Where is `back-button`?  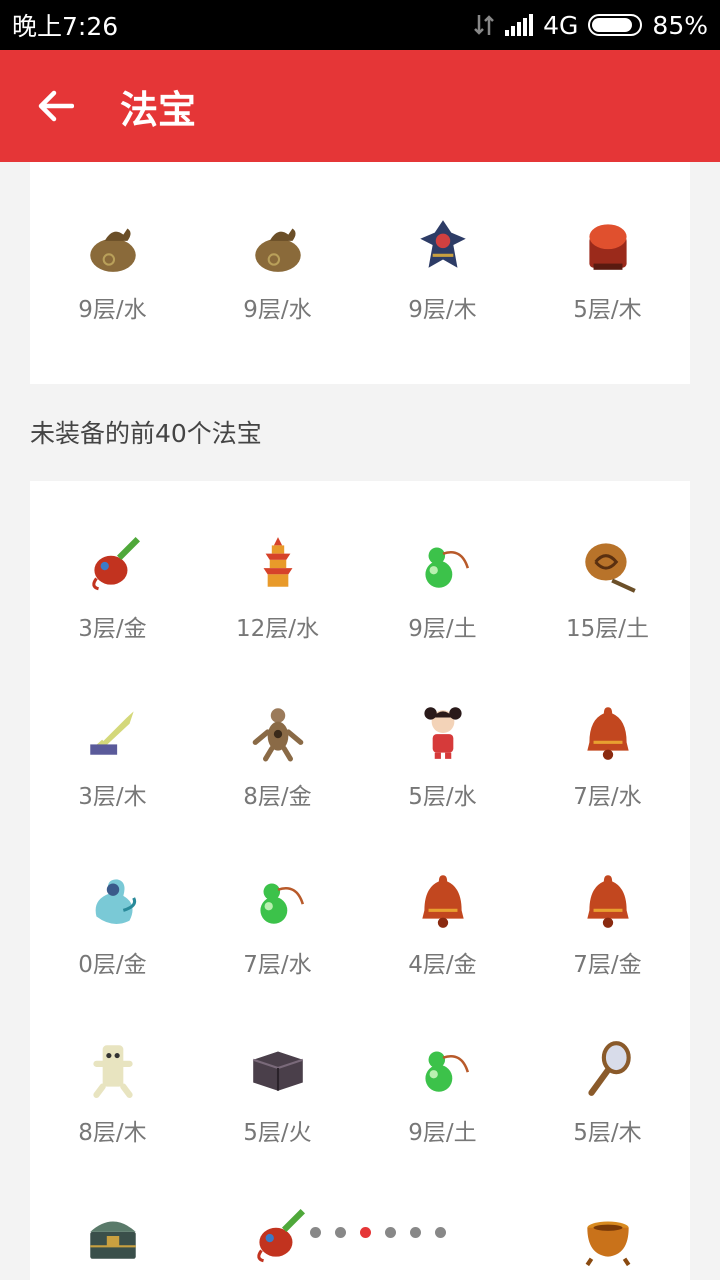 back-button is located at coordinates (56, 106).